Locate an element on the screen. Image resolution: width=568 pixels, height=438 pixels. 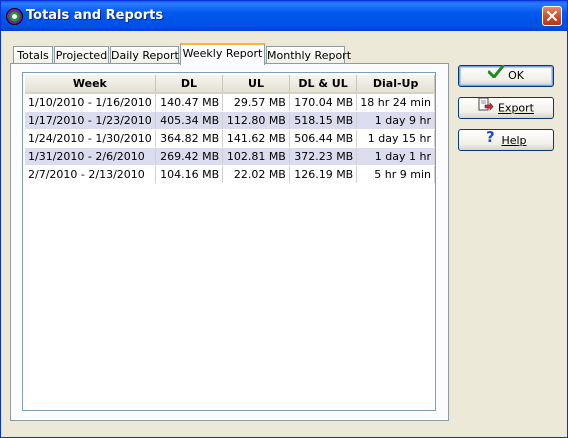
tab-projected: Projected is located at coordinates (81, 55).